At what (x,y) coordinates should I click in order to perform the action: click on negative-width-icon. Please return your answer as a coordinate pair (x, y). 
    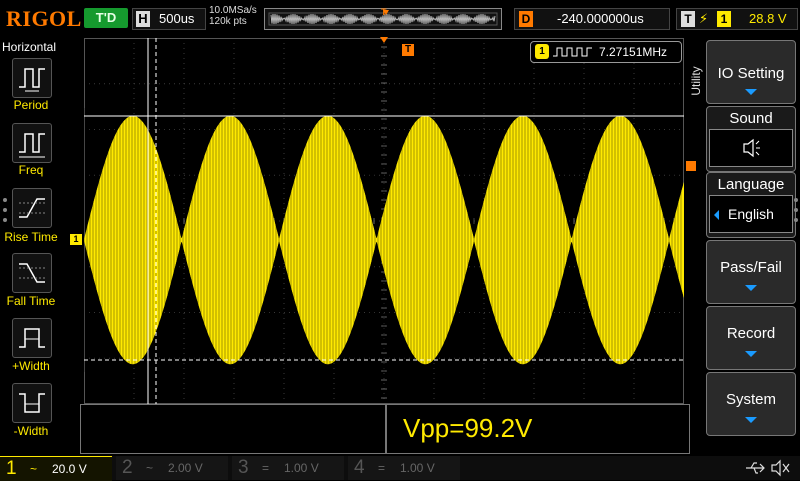
    Looking at the image, I should click on (32, 403).